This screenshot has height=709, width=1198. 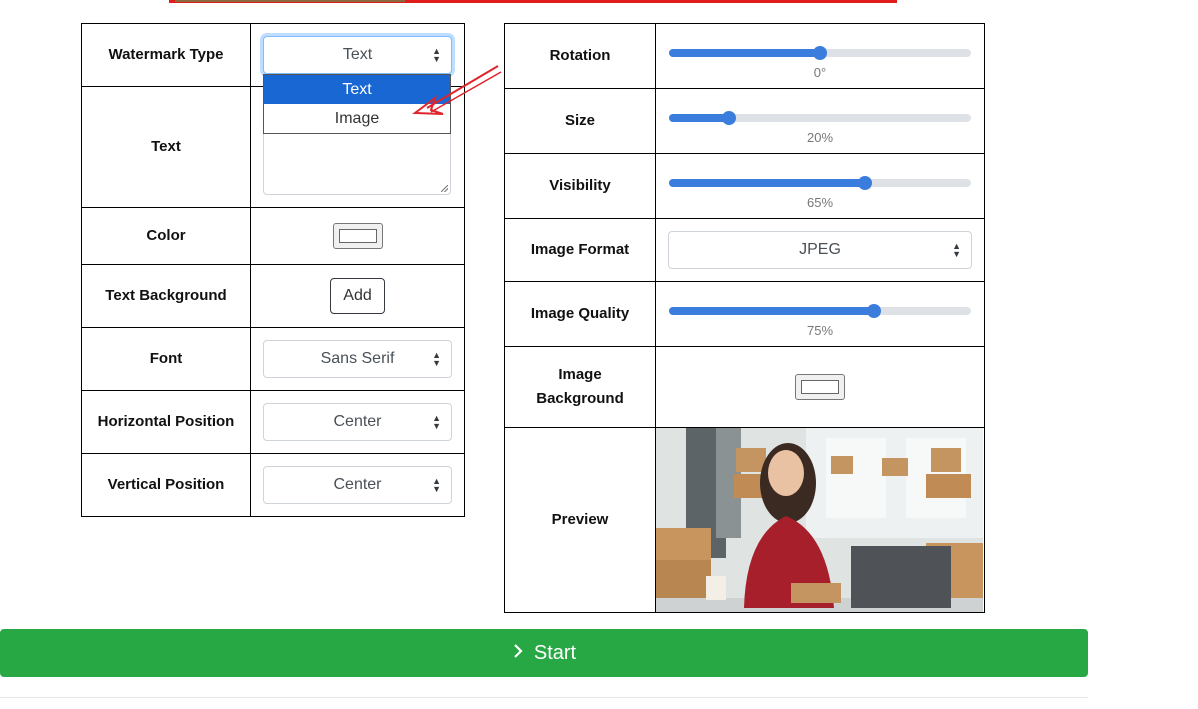 I want to click on rotation-slider, so click(x=820, y=52).